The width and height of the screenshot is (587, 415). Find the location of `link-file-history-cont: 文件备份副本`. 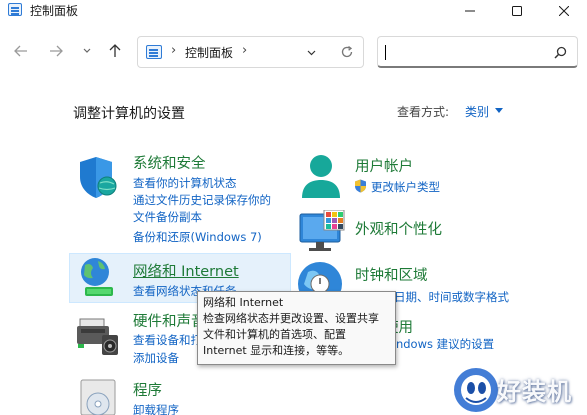

link-file-history-cont: 文件备份副本 is located at coordinates (167, 217).